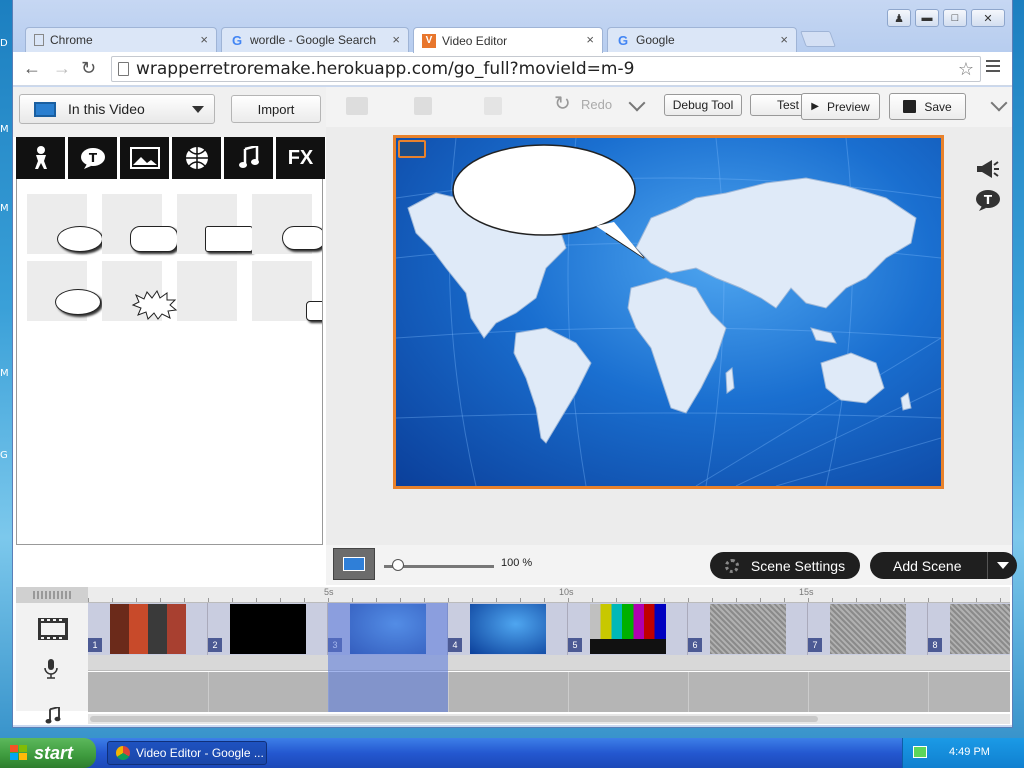 The image size is (1024, 768). What do you see at coordinates (927, 18) in the screenshot?
I see `minimize-icon: ▬` at bounding box center [927, 18].